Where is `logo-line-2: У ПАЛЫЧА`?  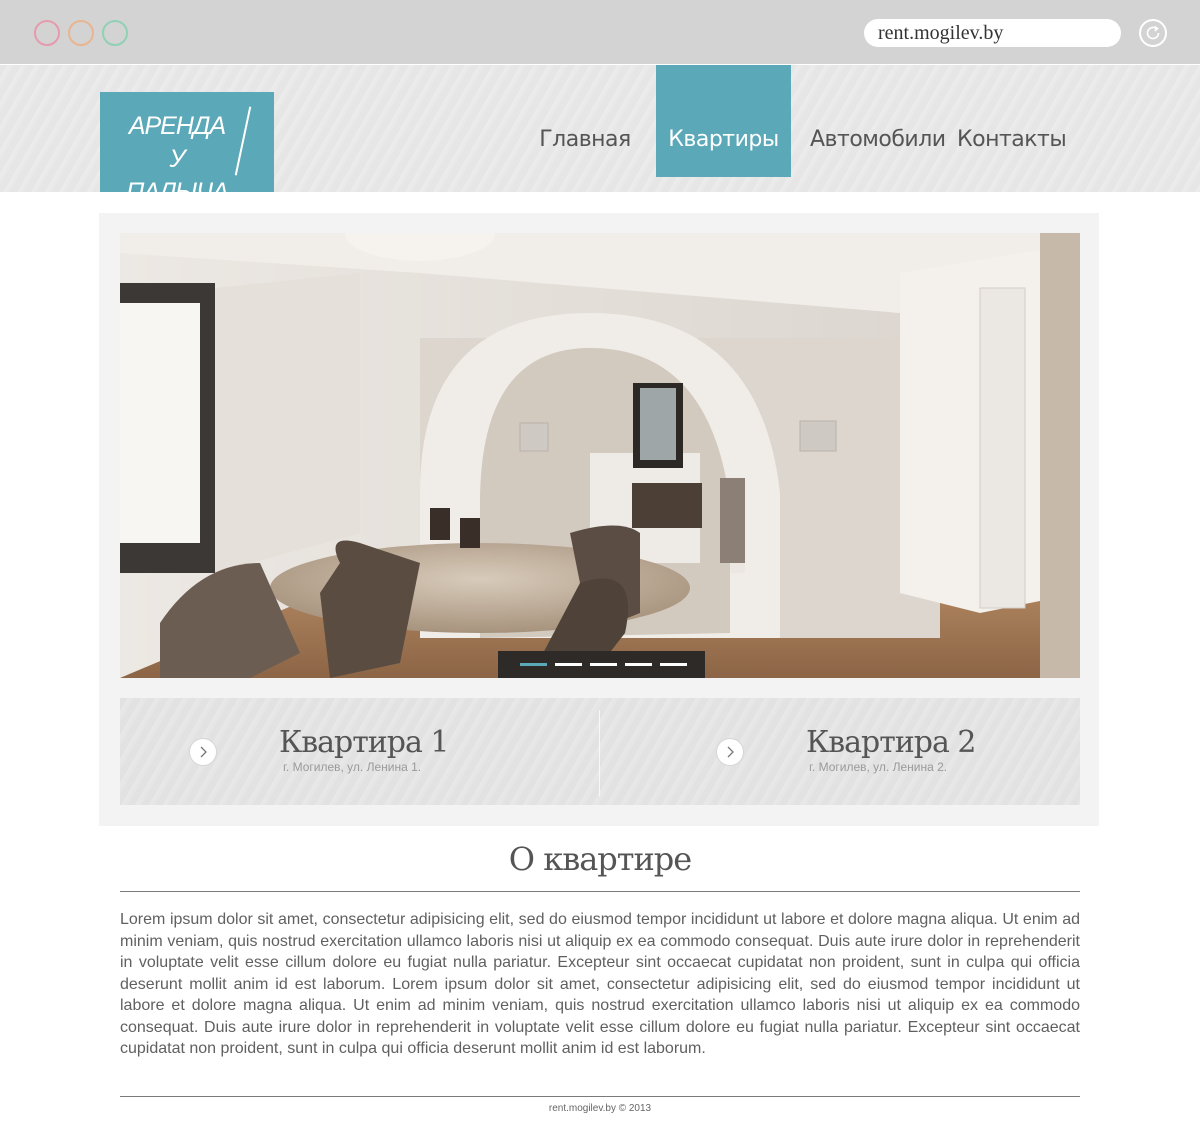
logo-line-2: У ПАЛЫЧА is located at coordinates (177, 175).